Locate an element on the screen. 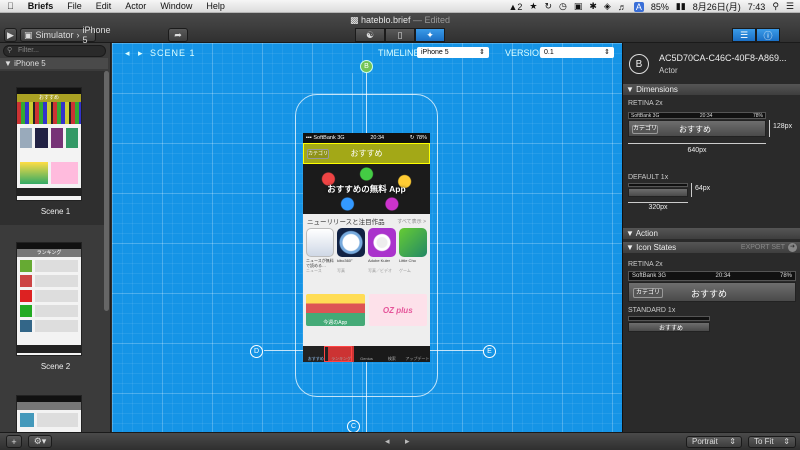  phone-app-2: kibo360° 写真 is located at coordinates (351, 251).